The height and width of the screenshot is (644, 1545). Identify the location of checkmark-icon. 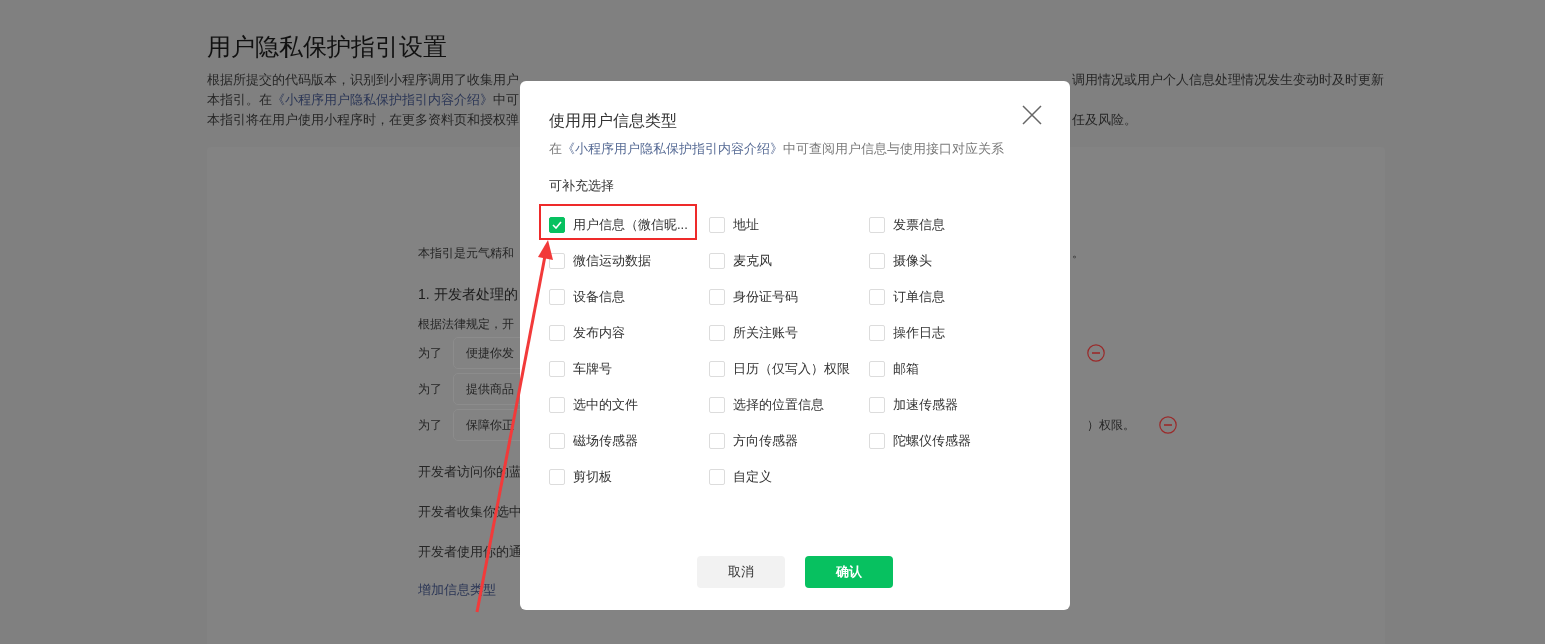
(557, 225).